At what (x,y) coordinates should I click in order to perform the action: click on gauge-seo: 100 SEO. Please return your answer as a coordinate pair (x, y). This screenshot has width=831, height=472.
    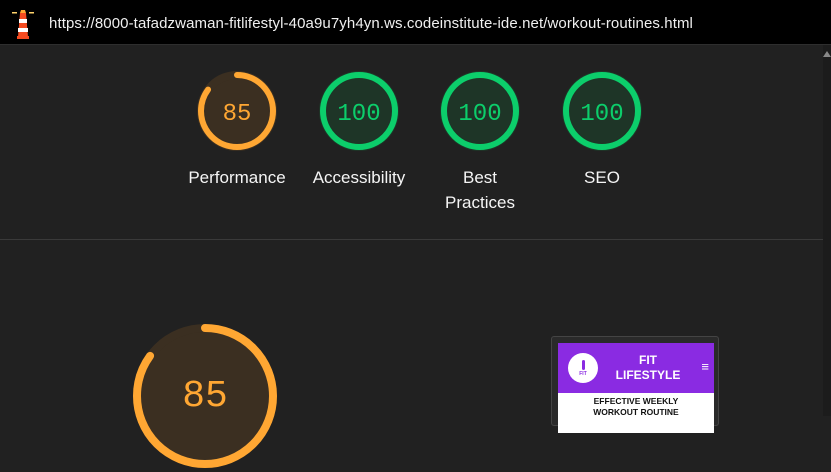
    Looking at the image, I should click on (602, 129).